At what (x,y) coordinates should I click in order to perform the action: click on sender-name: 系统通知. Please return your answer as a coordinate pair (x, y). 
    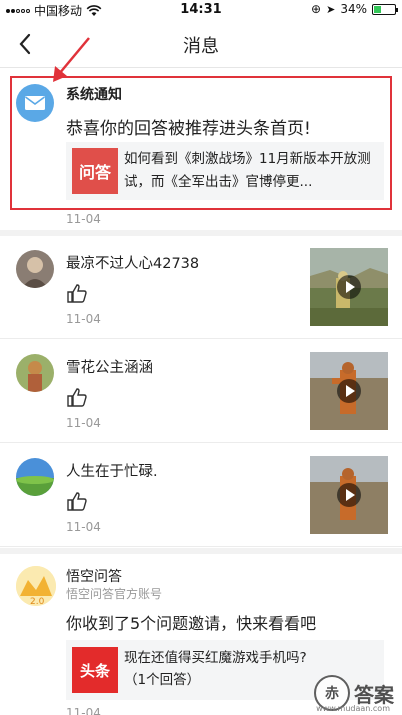
    Looking at the image, I should click on (94, 95).